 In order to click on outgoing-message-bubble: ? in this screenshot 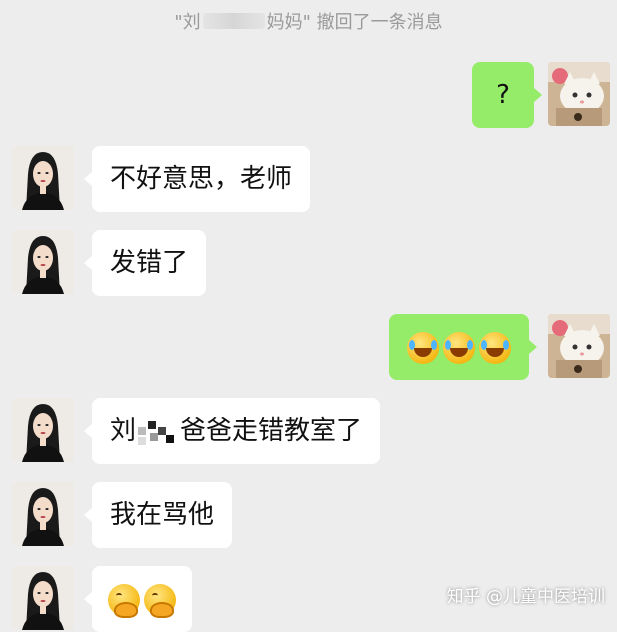, I will do `click(507, 95)`.